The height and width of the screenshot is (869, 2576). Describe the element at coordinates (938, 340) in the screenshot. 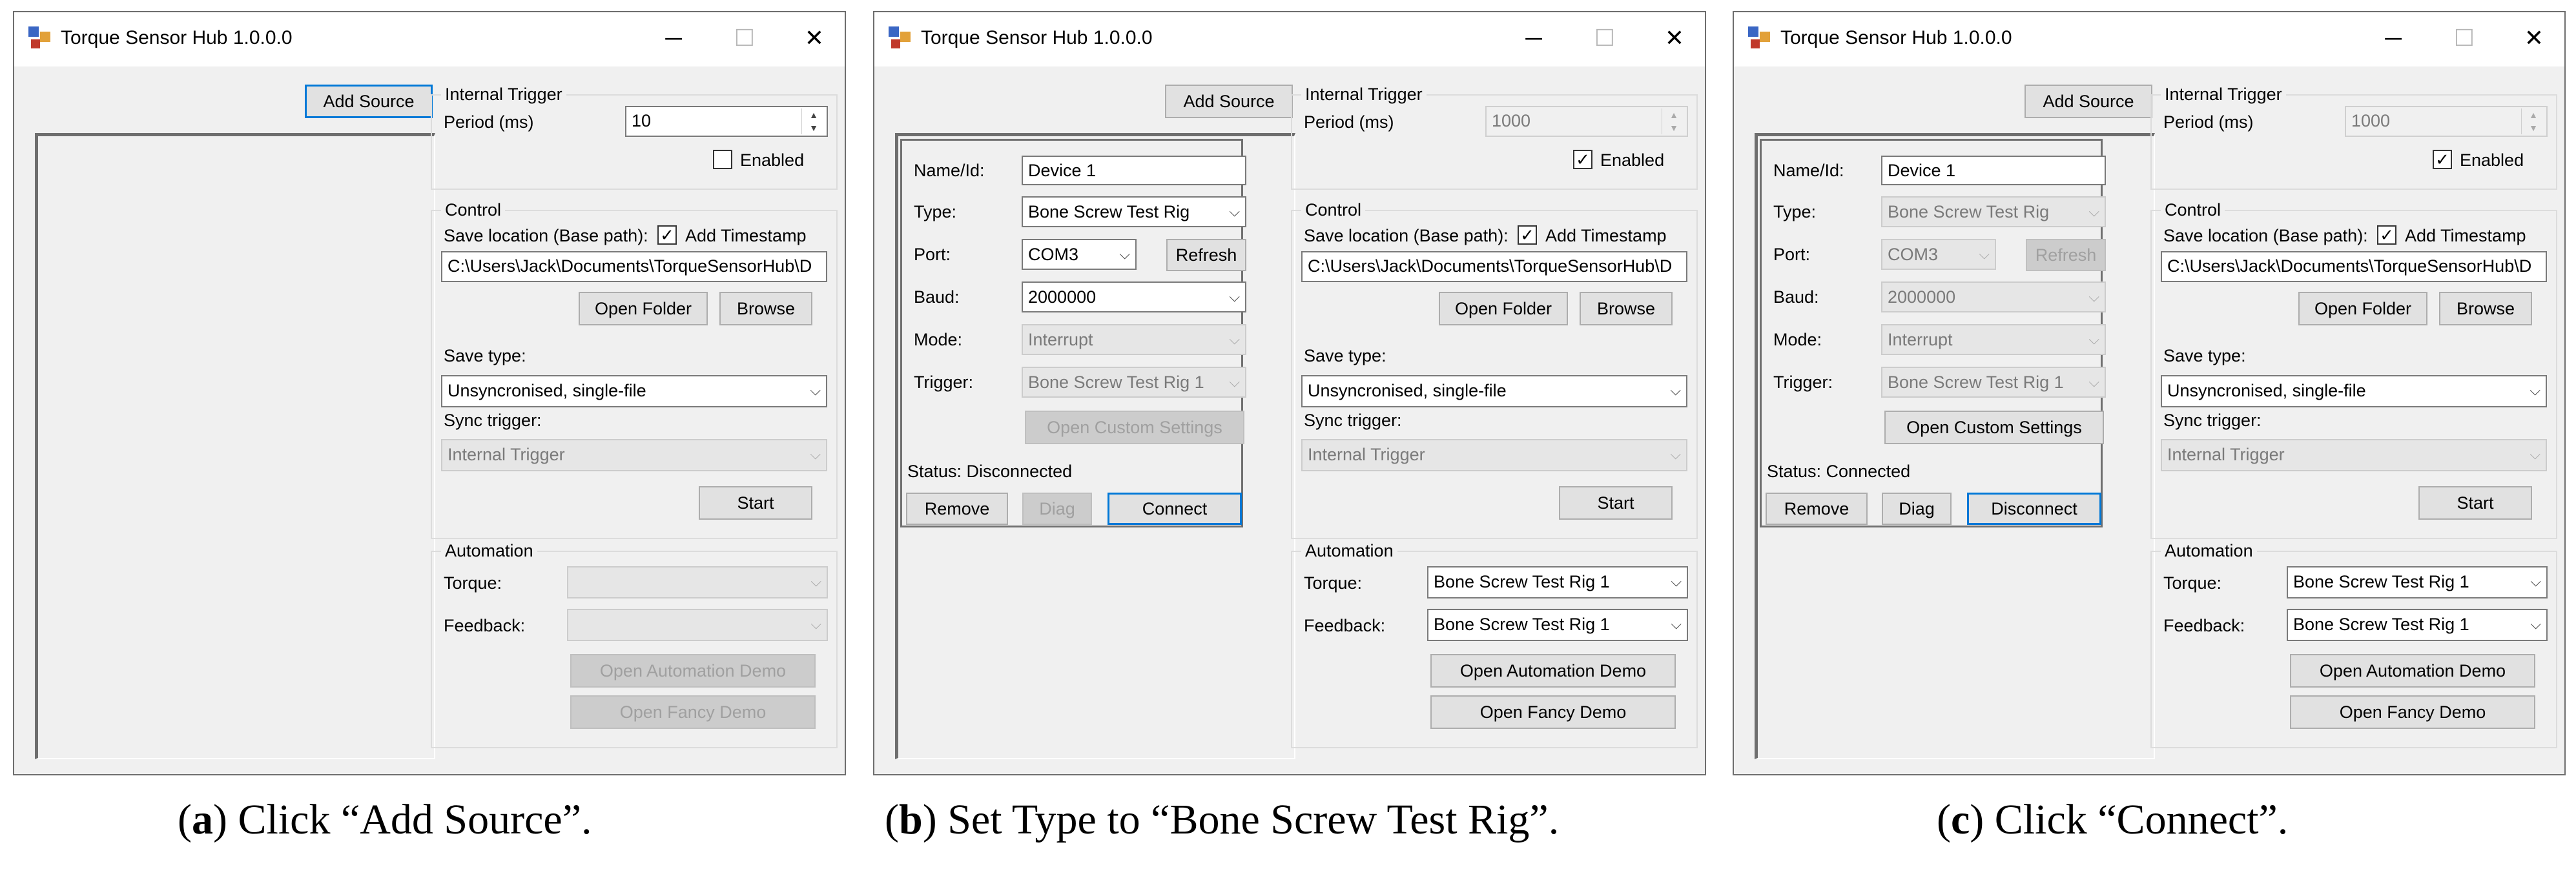

I see `mode-label: Mode:` at that location.